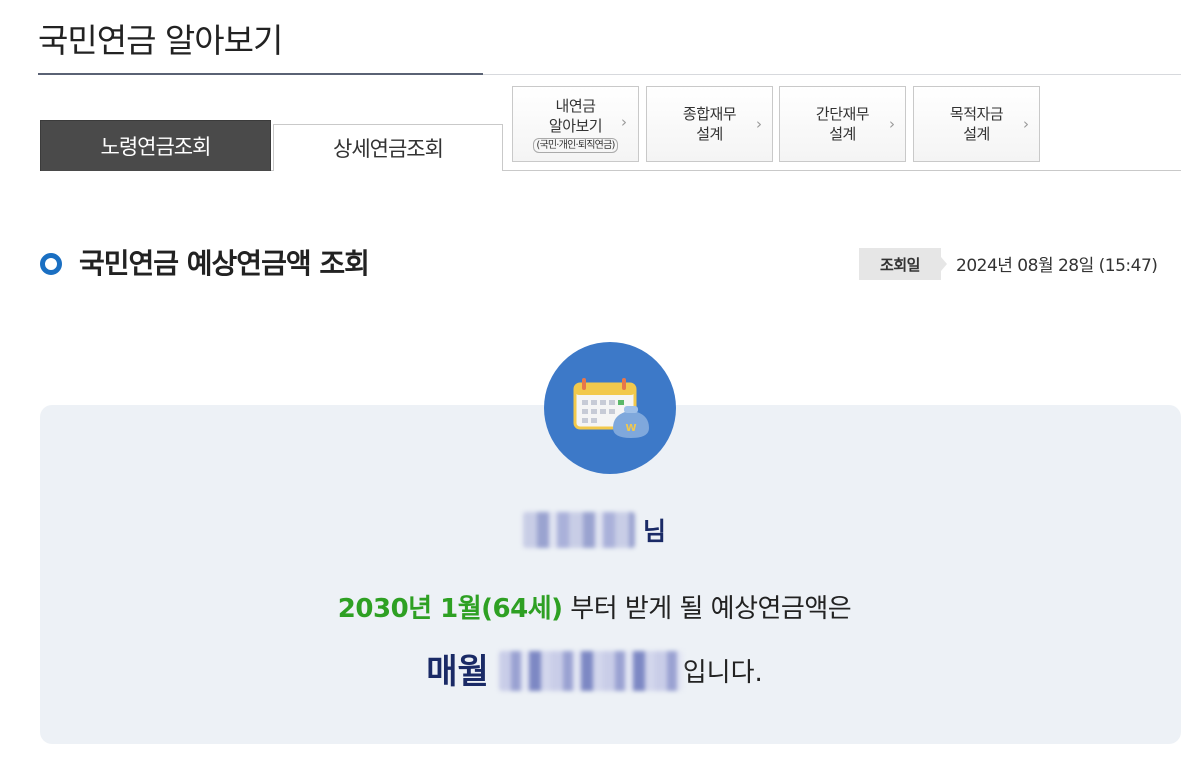 This screenshot has width=1189, height=770. What do you see at coordinates (900, 264) in the screenshot?
I see `date-label-badge: 조회일` at bounding box center [900, 264].